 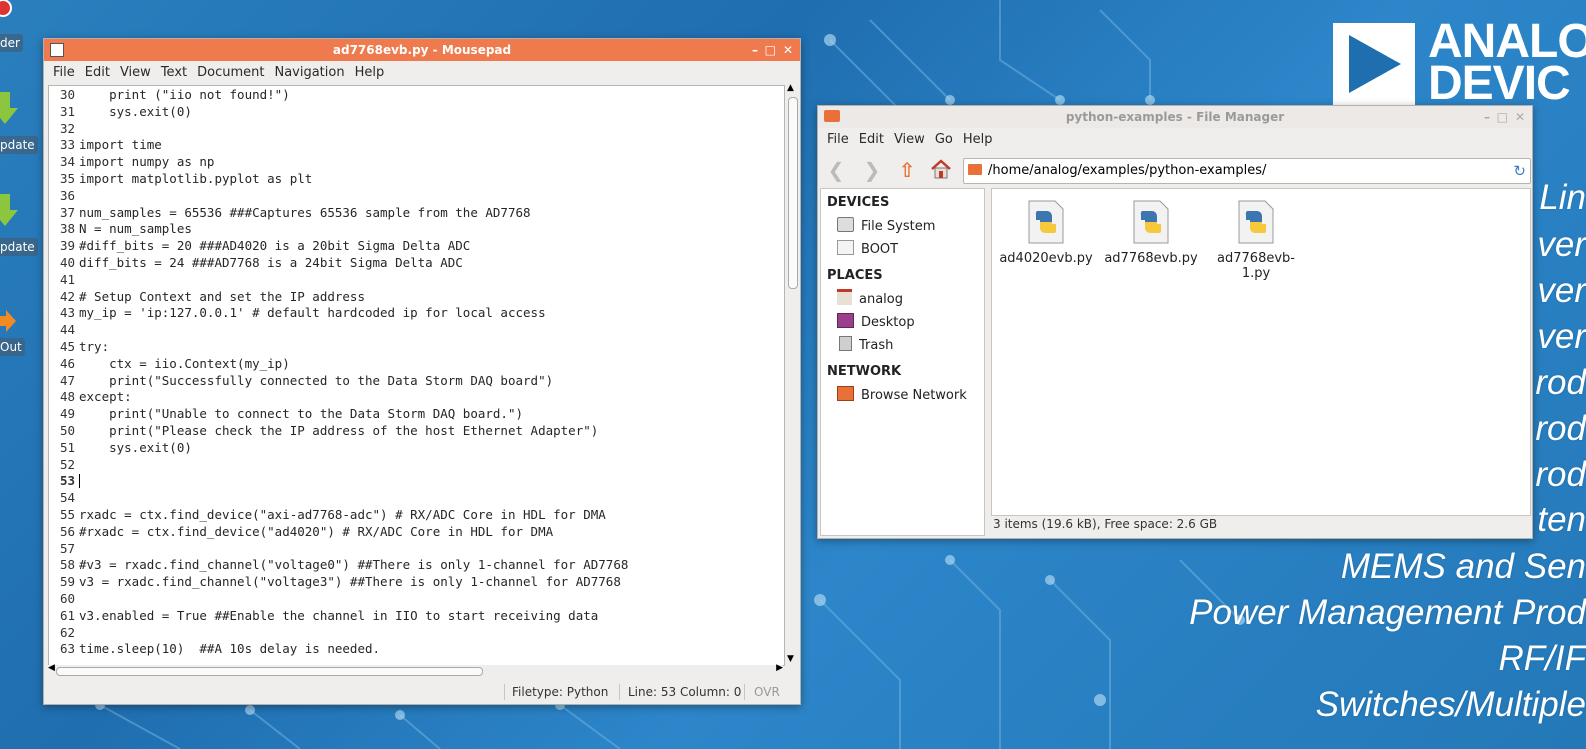 What do you see at coordinates (755, 50) in the screenshot?
I see `minimize-button: –` at bounding box center [755, 50].